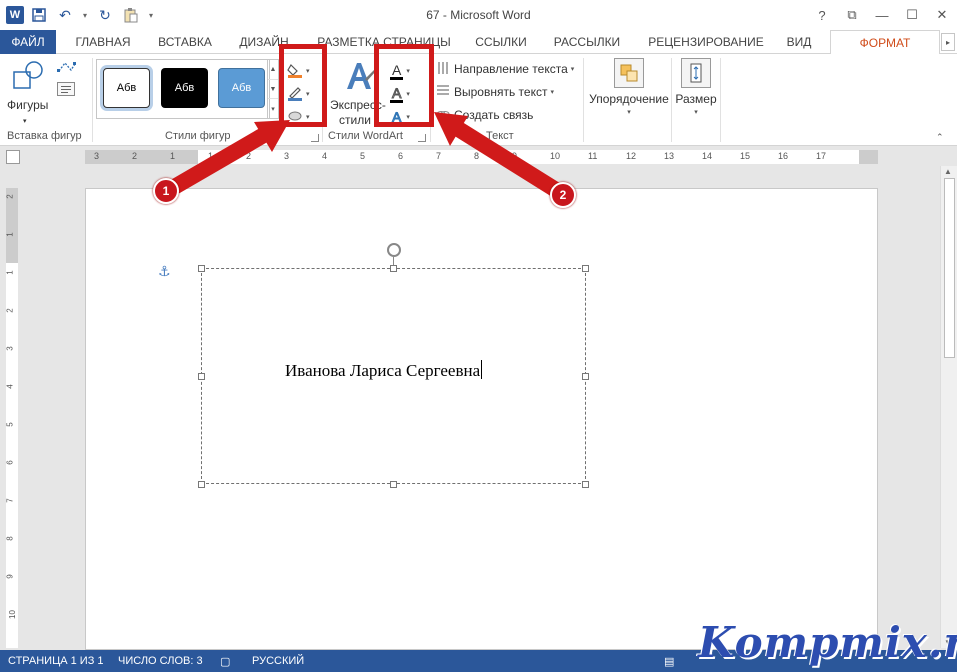 This screenshot has width=957, height=672. What do you see at coordinates (12, 225) in the screenshot?
I see `ruler-margin-top` at bounding box center [12, 225].